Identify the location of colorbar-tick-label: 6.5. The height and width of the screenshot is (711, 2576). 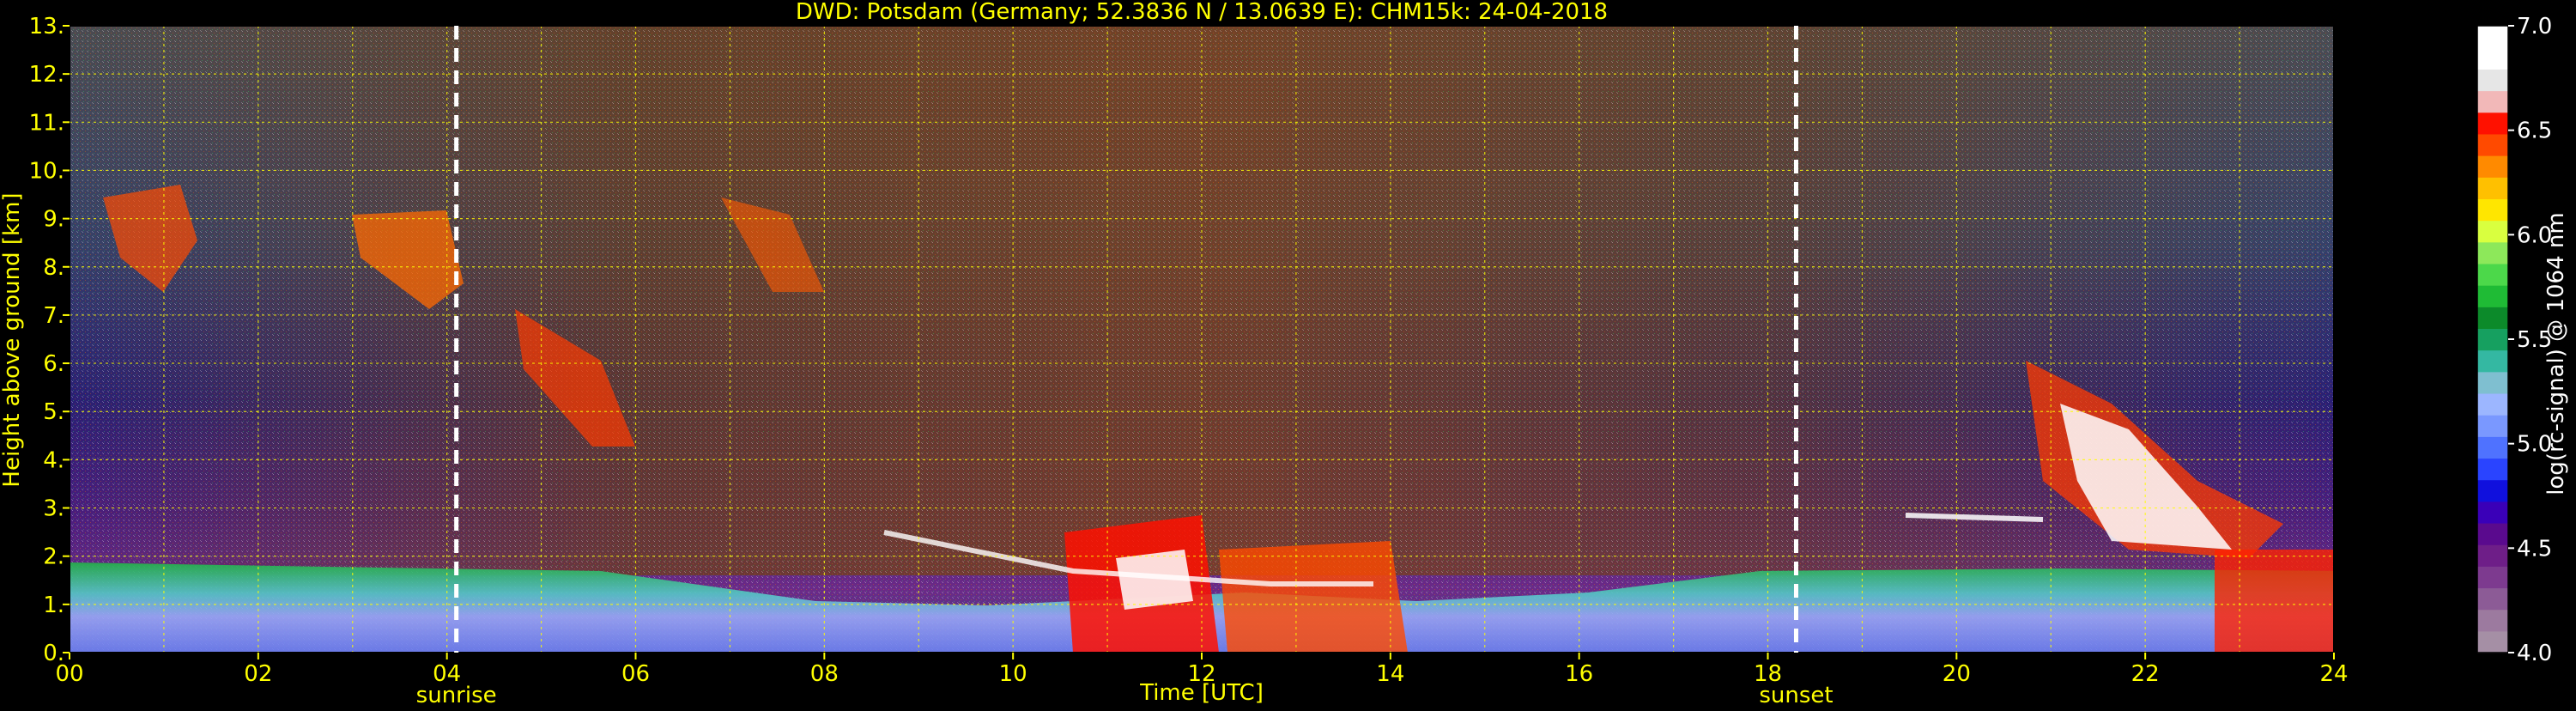
(2534, 131).